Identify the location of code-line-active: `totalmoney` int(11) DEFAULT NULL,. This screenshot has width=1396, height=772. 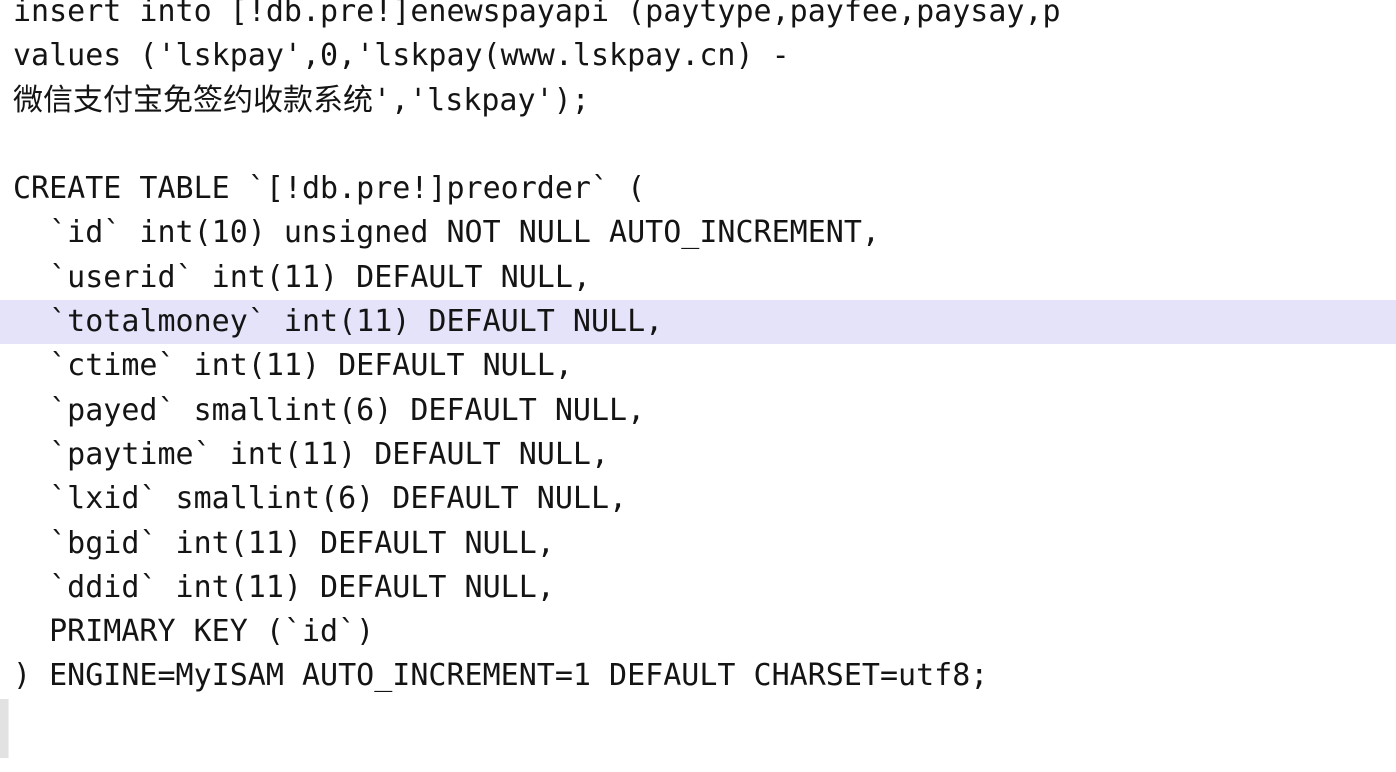
(698, 322).